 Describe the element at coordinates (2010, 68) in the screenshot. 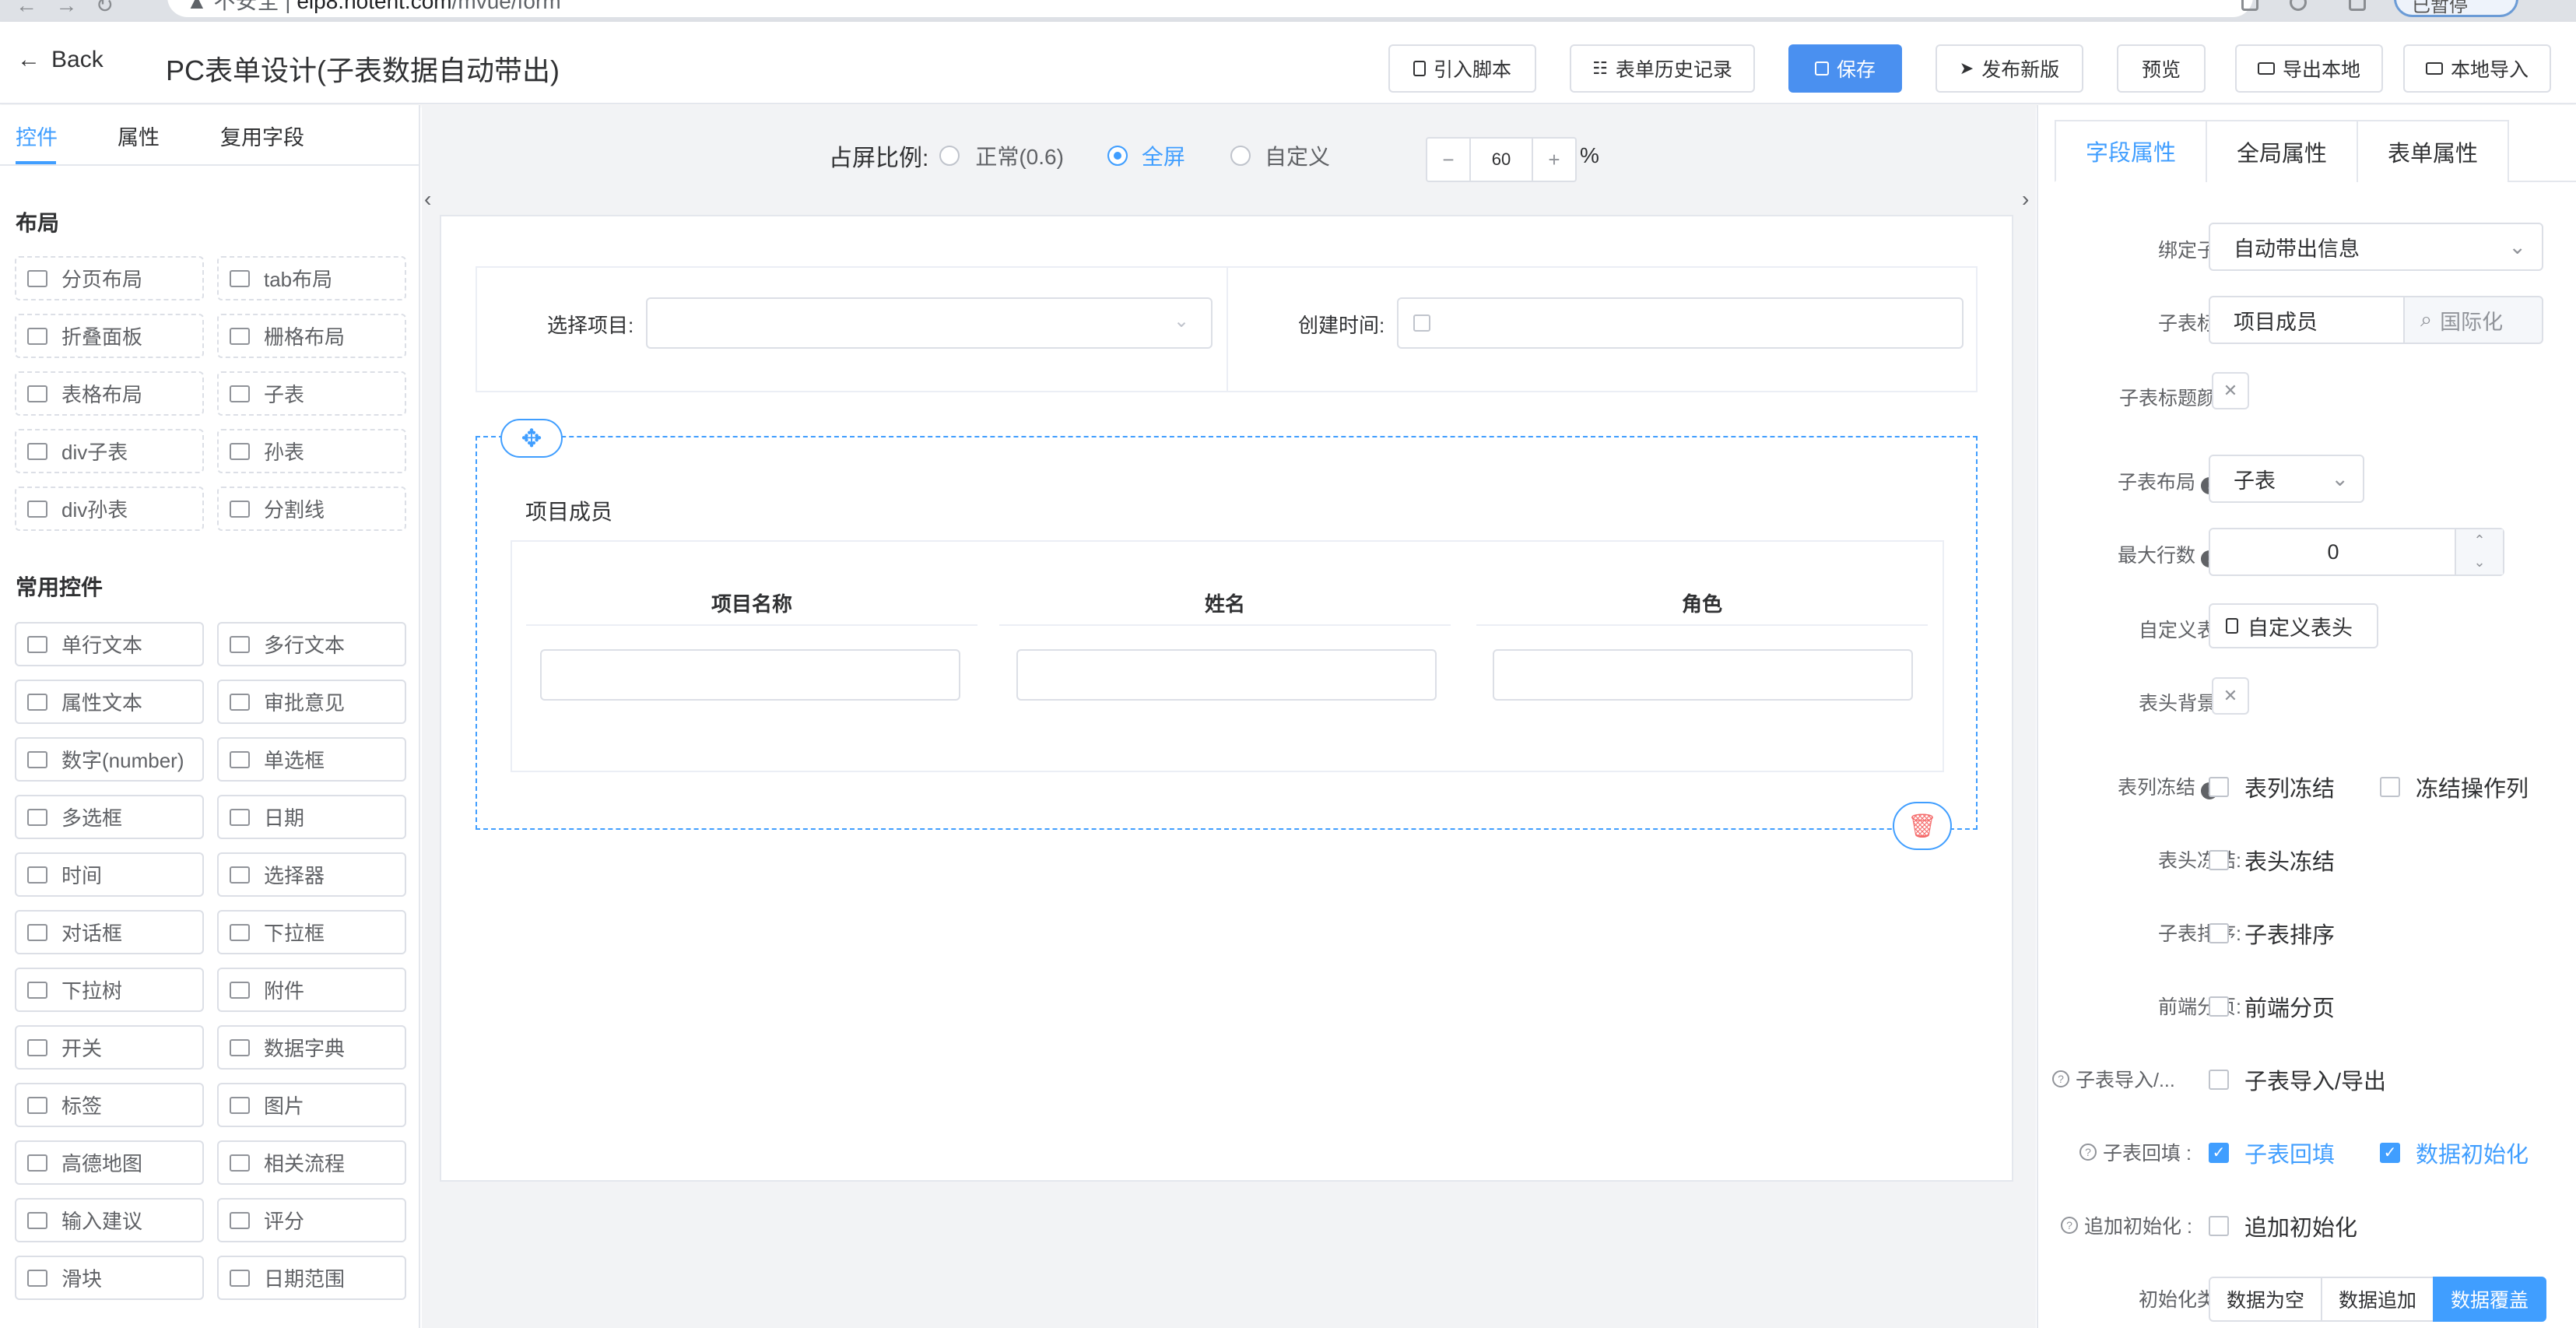

I see `publish-button: ➤ 发布新版` at that location.